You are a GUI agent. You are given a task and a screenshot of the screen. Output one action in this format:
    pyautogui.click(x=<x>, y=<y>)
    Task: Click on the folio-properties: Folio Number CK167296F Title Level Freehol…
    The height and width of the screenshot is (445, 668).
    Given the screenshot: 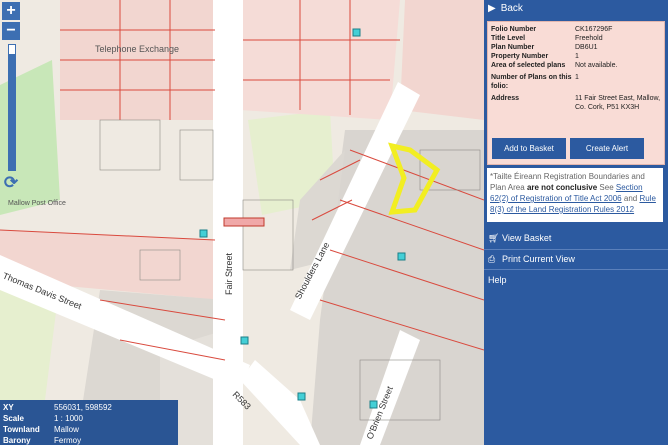 What is the action you would take?
    pyautogui.click(x=576, y=93)
    